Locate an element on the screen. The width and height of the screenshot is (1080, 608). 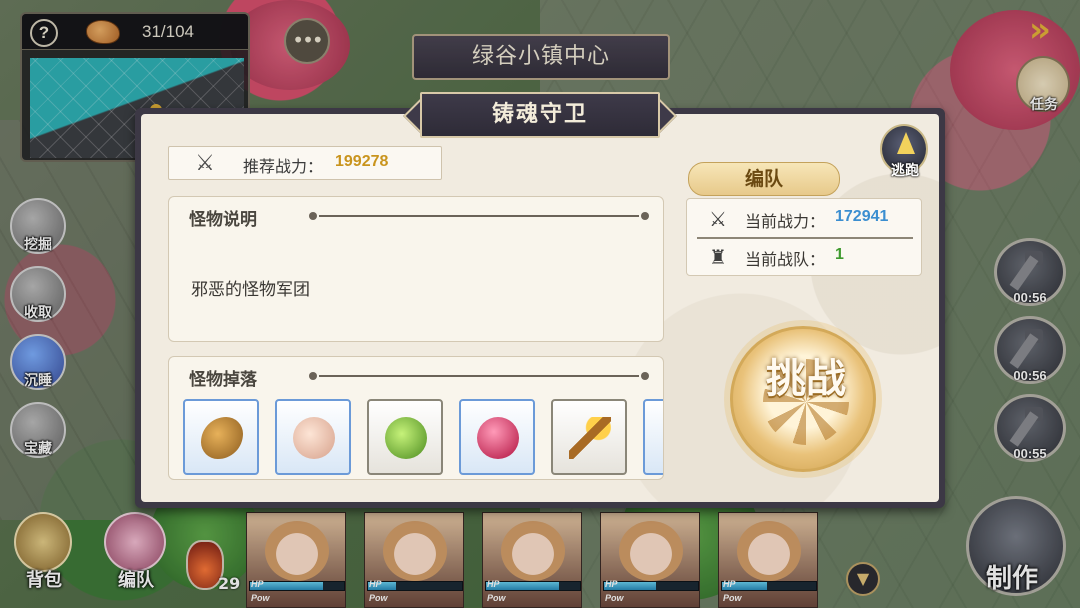
recommended-power-label: 推荐战力： is located at coordinates (283, 166).